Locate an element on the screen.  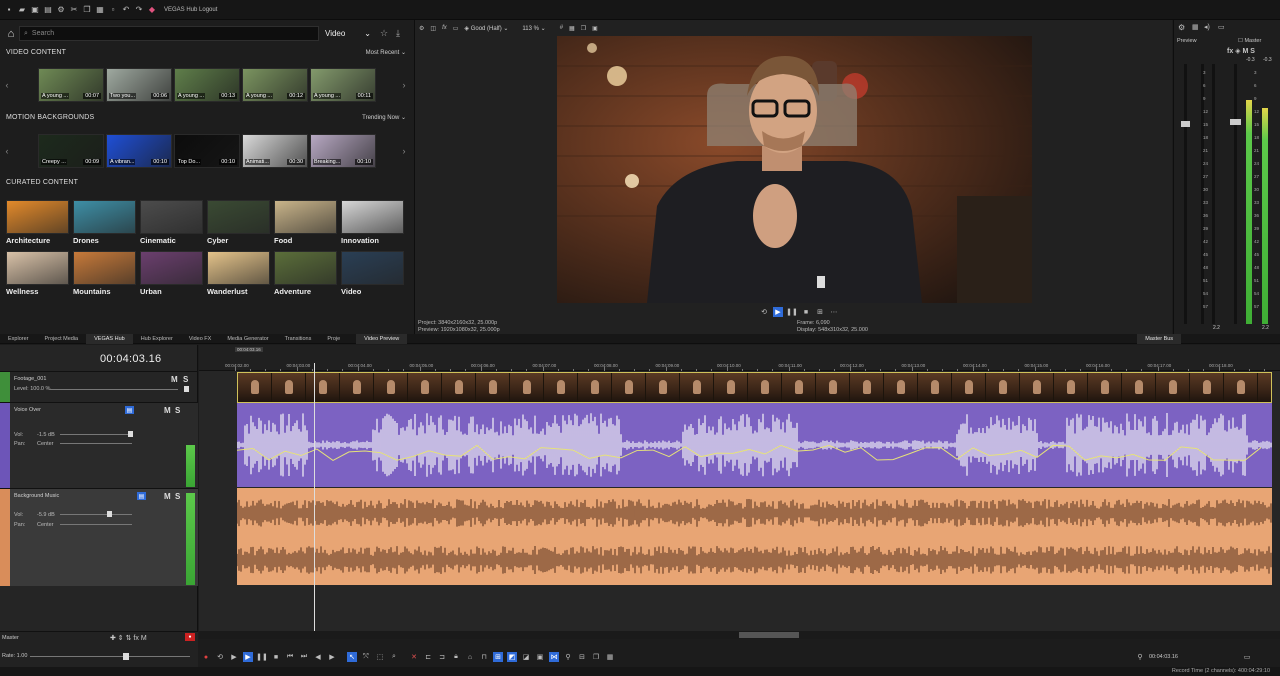
more-icon: ⋯ is located at coordinates (834, 312).